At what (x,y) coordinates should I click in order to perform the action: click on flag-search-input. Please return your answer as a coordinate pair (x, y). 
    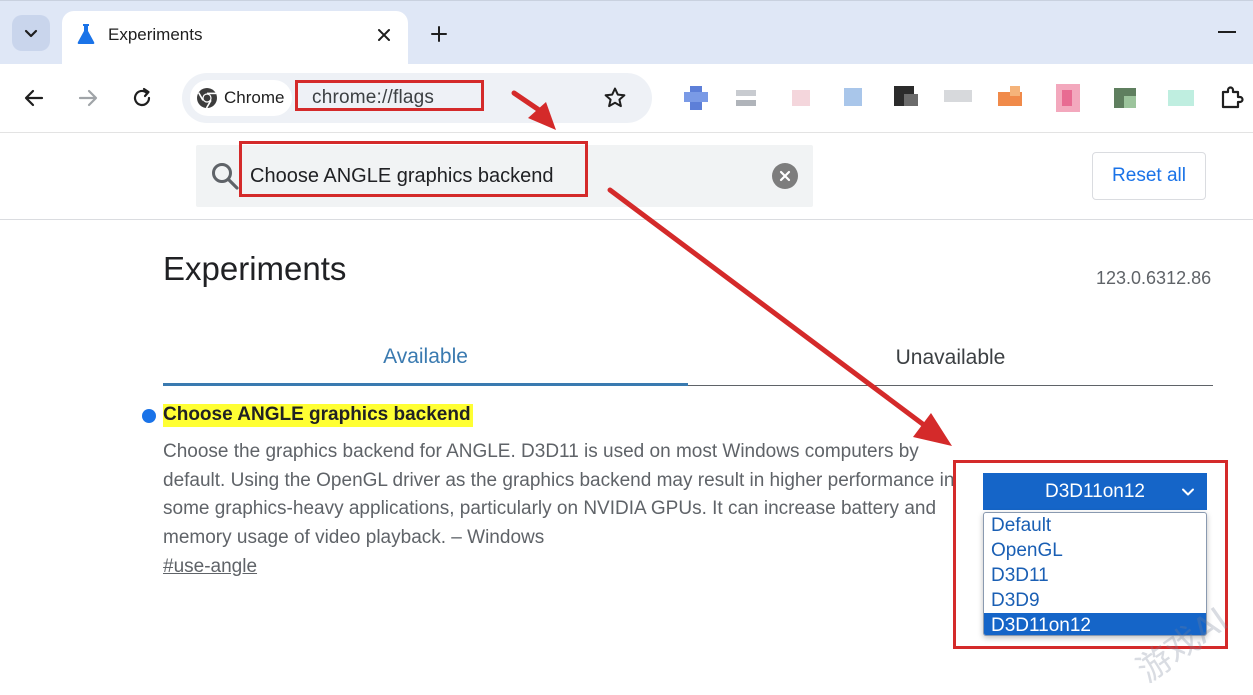
    Looking at the image, I should click on (490, 176).